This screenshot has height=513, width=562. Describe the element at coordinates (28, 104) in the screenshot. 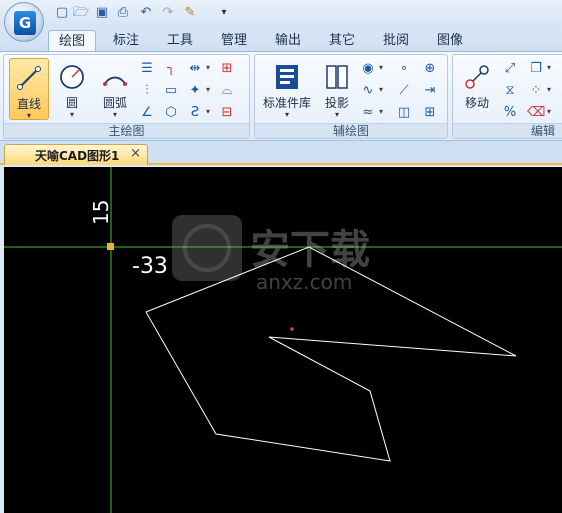

I see `line-label: 直线` at that location.